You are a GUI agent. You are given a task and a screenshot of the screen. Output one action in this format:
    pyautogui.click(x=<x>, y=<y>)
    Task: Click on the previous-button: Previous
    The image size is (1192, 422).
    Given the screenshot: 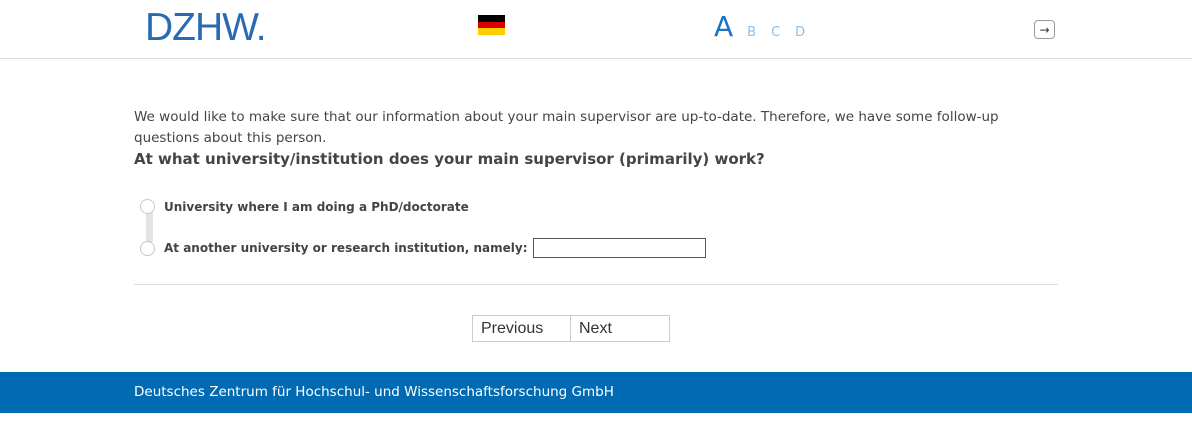 What is the action you would take?
    pyautogui.click(x=521, y=328)
    